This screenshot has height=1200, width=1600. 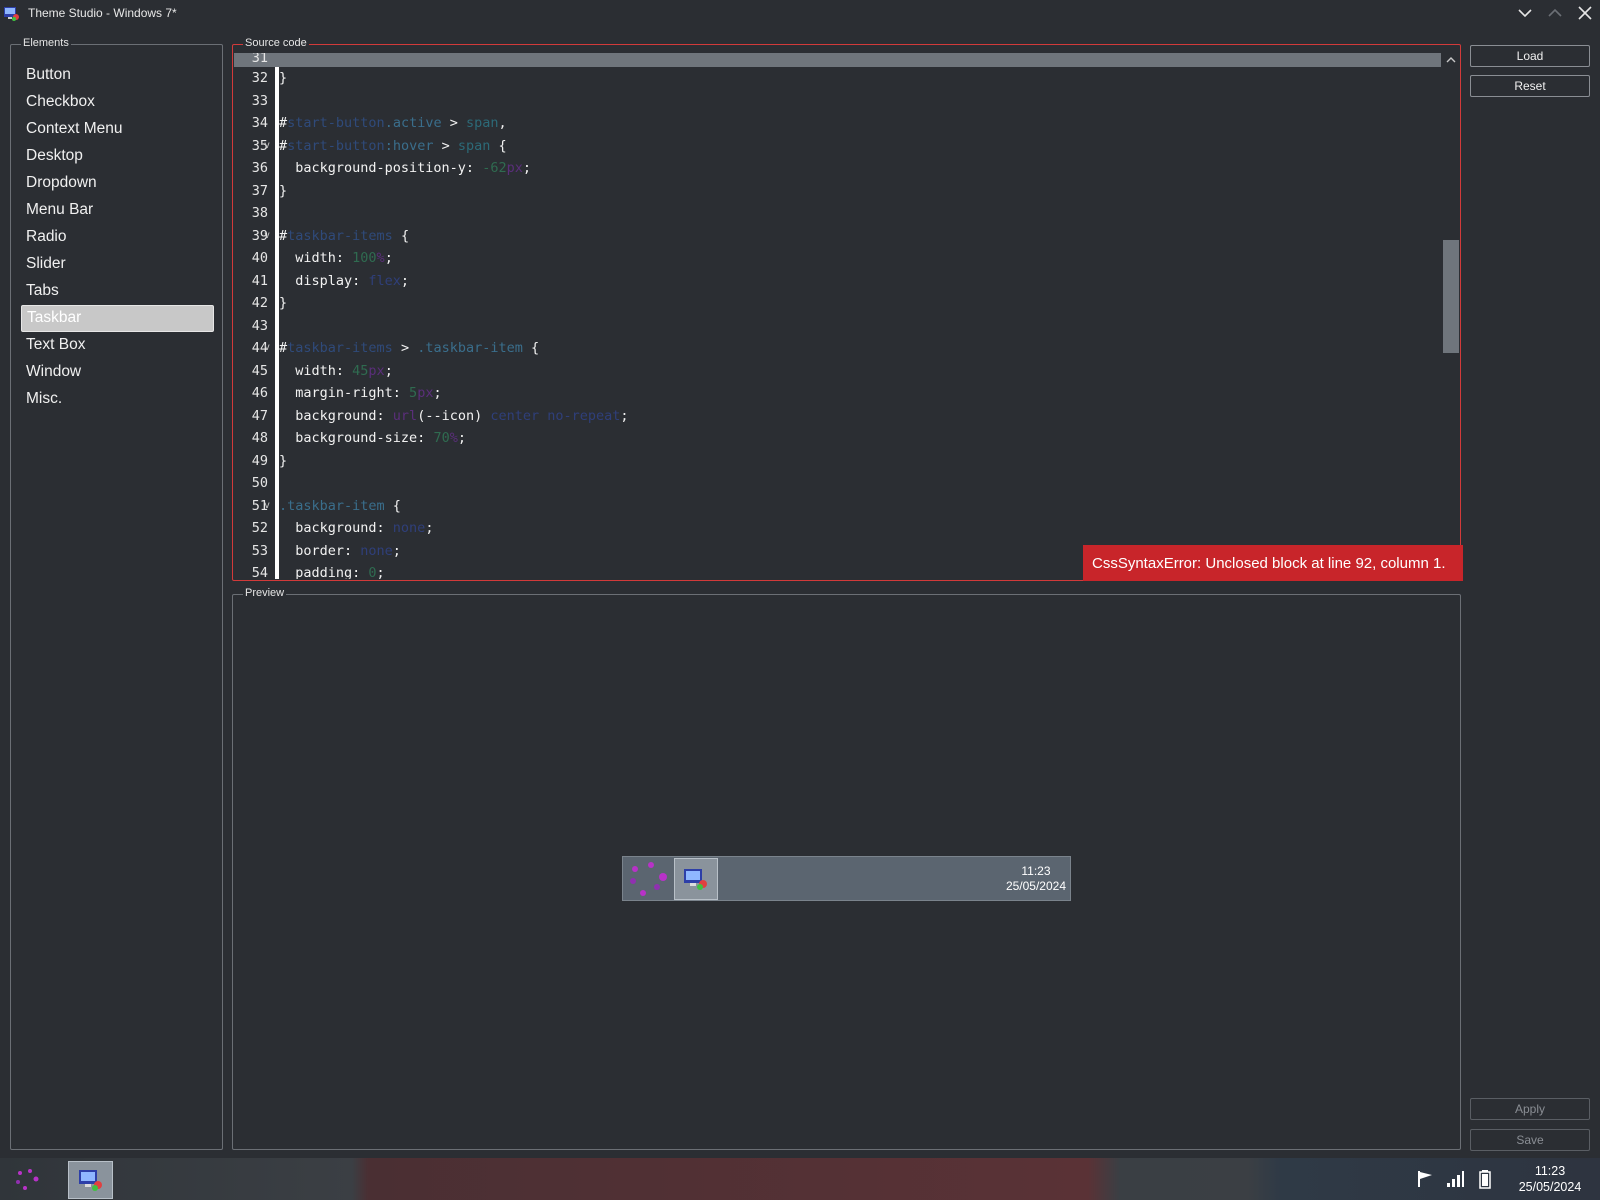 What do you see at coordinates (117, 102) in the screenshot?
I see `element-item: Checkbox` at bounding box center [117, 102].